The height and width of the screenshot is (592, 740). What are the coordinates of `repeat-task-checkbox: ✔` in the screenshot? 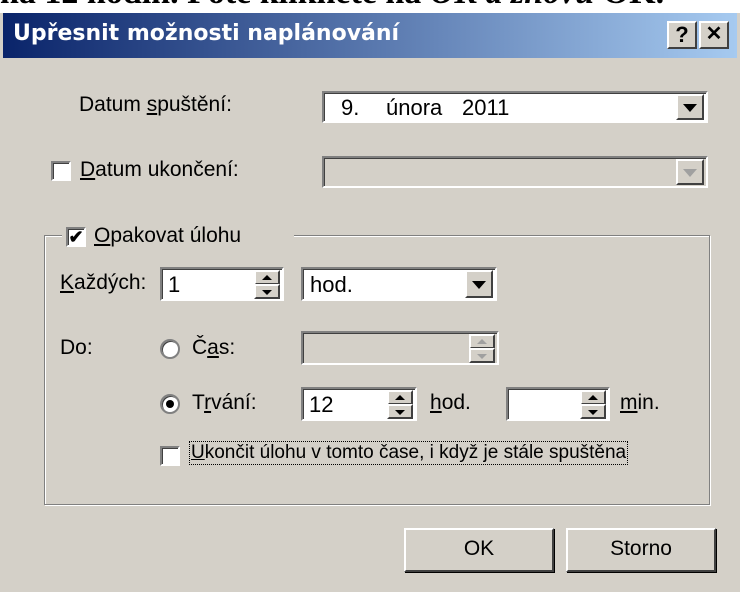 It's located at (76, 237).